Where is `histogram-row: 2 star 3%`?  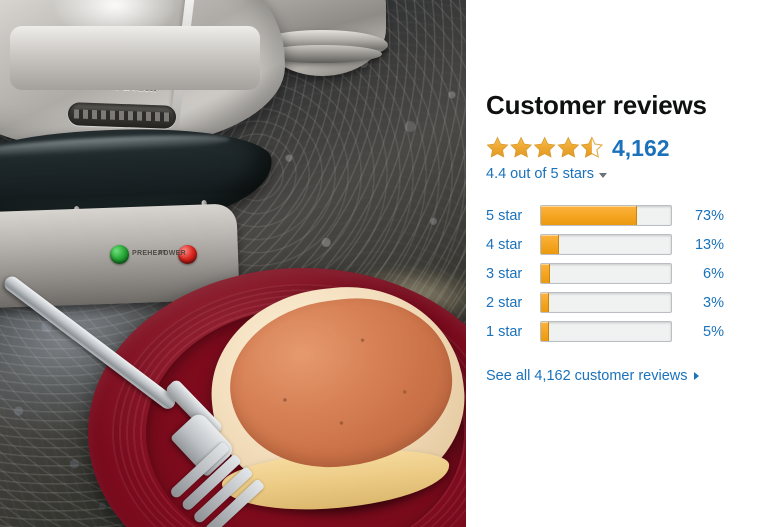
histogram-row: 2 star 3% is located at coordinates (622, 302).